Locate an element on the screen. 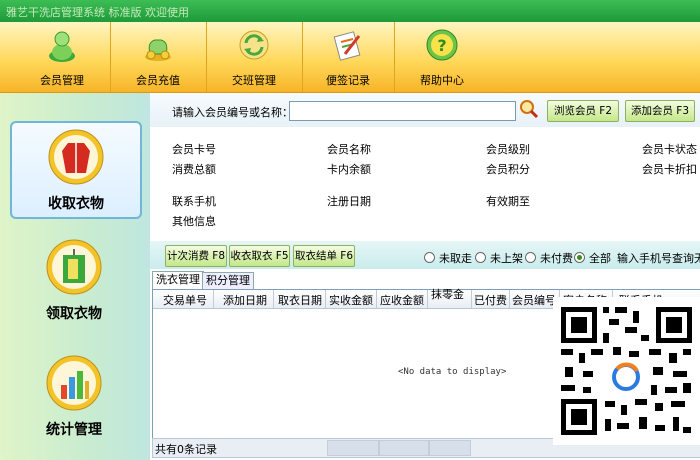 The height and width of the screenshot is (460, 700). radio-label: 未付费 is located at coordinates (556, 258).